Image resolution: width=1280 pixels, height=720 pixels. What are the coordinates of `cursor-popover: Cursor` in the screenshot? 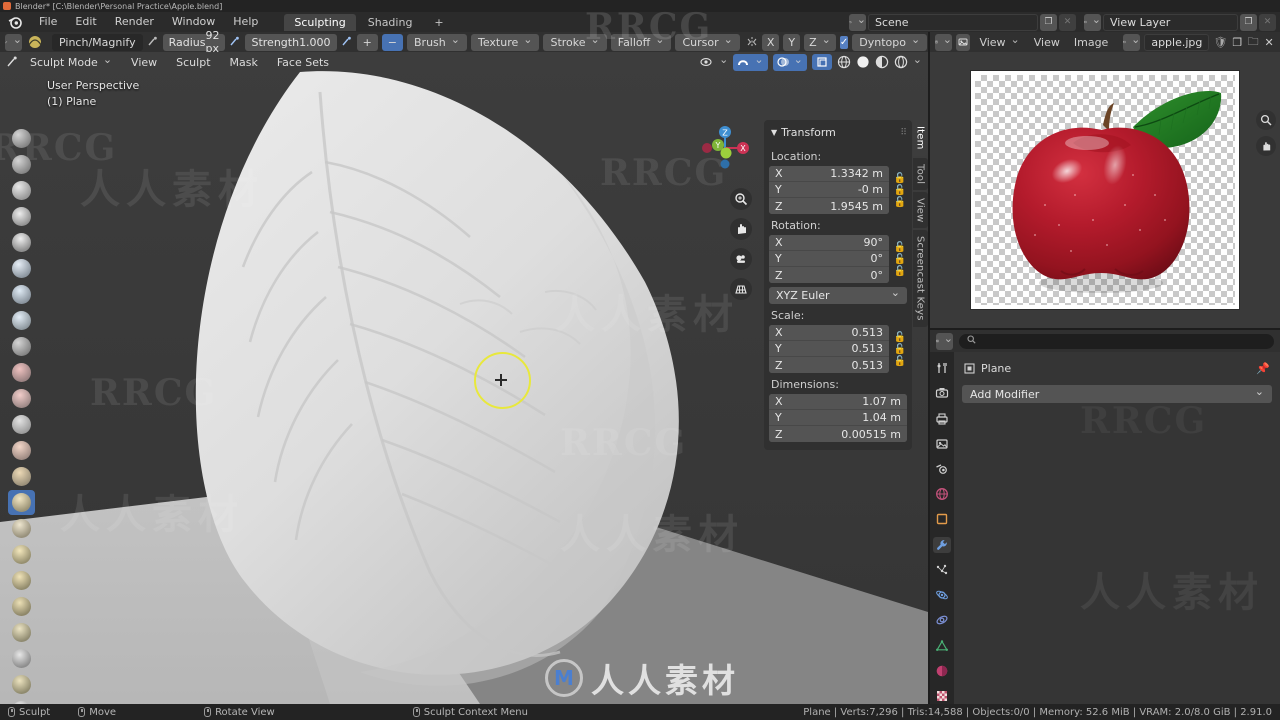 It's located at (707, 42).